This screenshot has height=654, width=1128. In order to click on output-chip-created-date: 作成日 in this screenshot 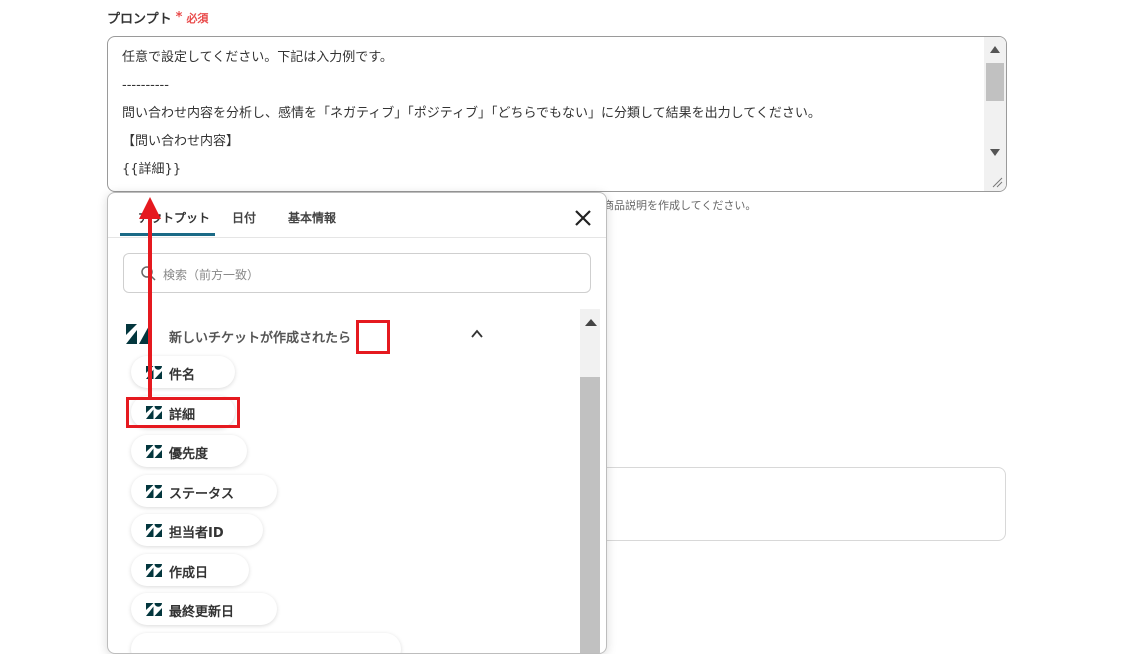, I will do `click(190, 570)`.